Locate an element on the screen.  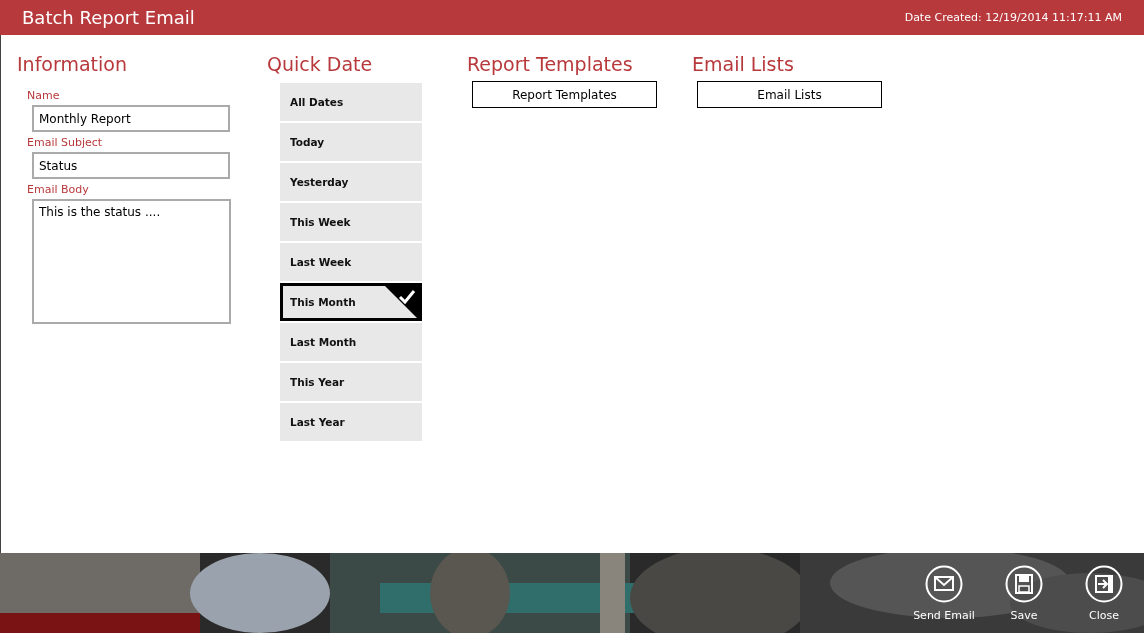
action-button: Close is located at coordinates (1104, 593).